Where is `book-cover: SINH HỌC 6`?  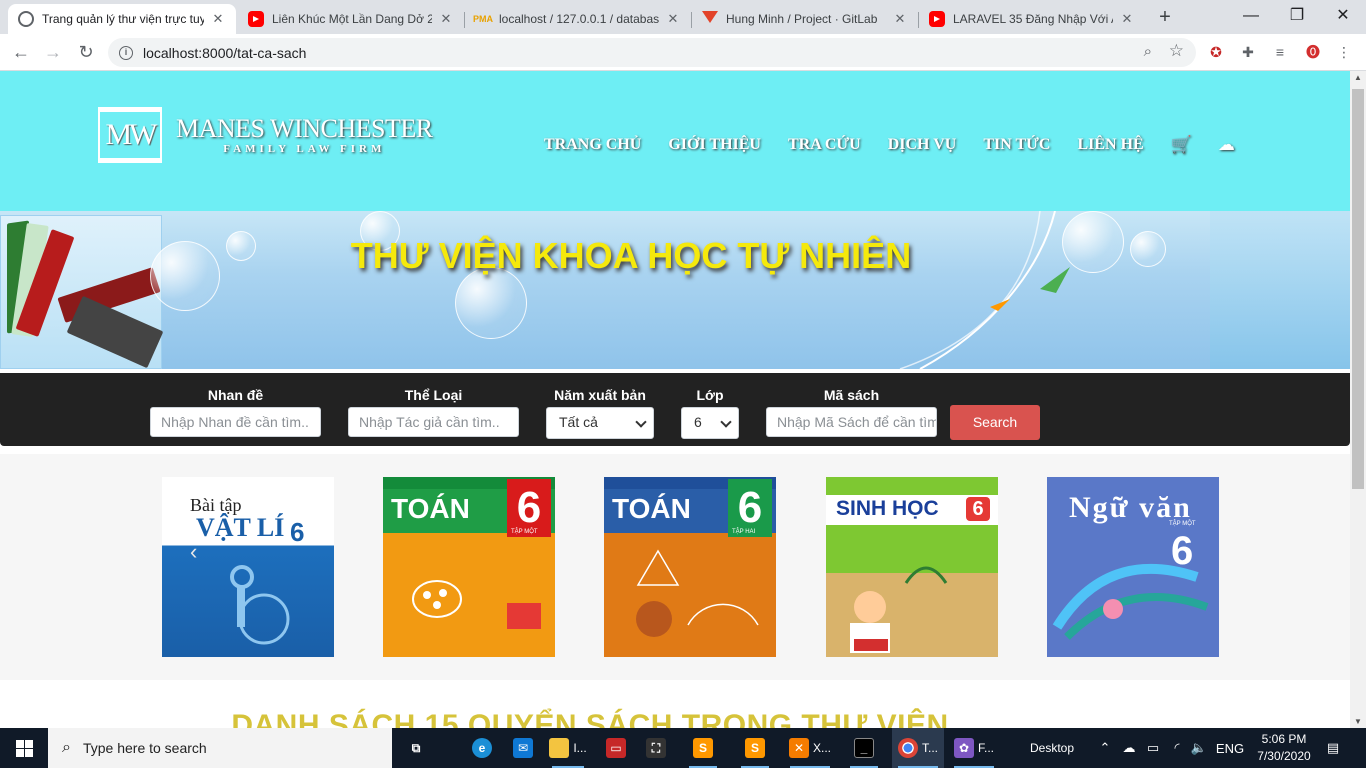 book-cover: SINH HỌC 6 is located at coordinates (912, 567).